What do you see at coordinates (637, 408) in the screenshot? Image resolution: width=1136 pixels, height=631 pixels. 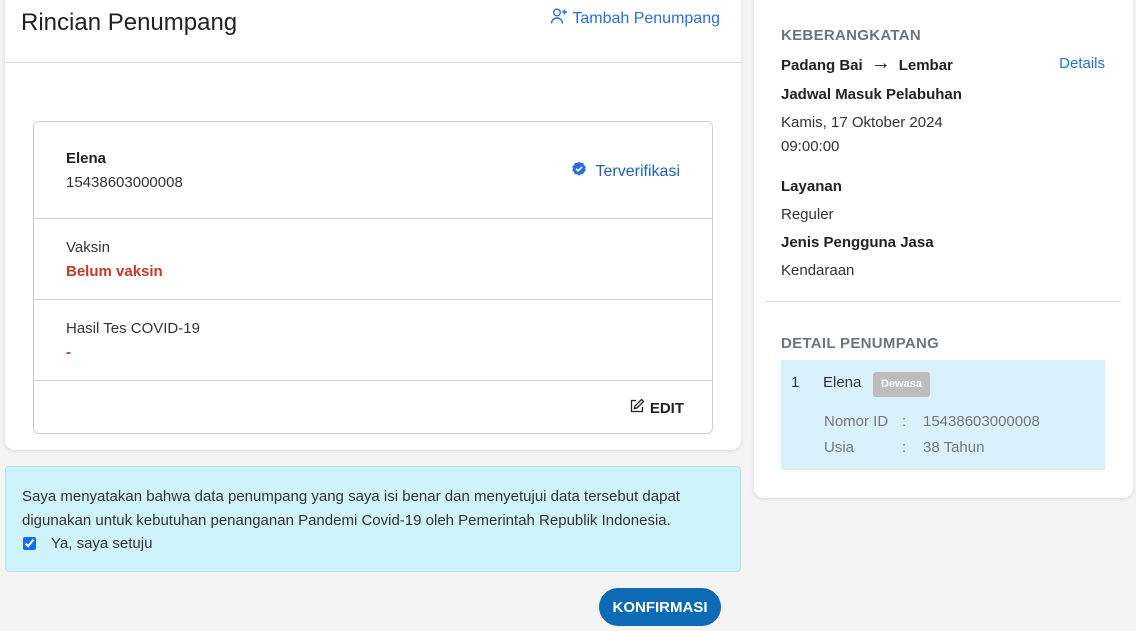 I see `edit-icon` at bounding box center [637, 408].